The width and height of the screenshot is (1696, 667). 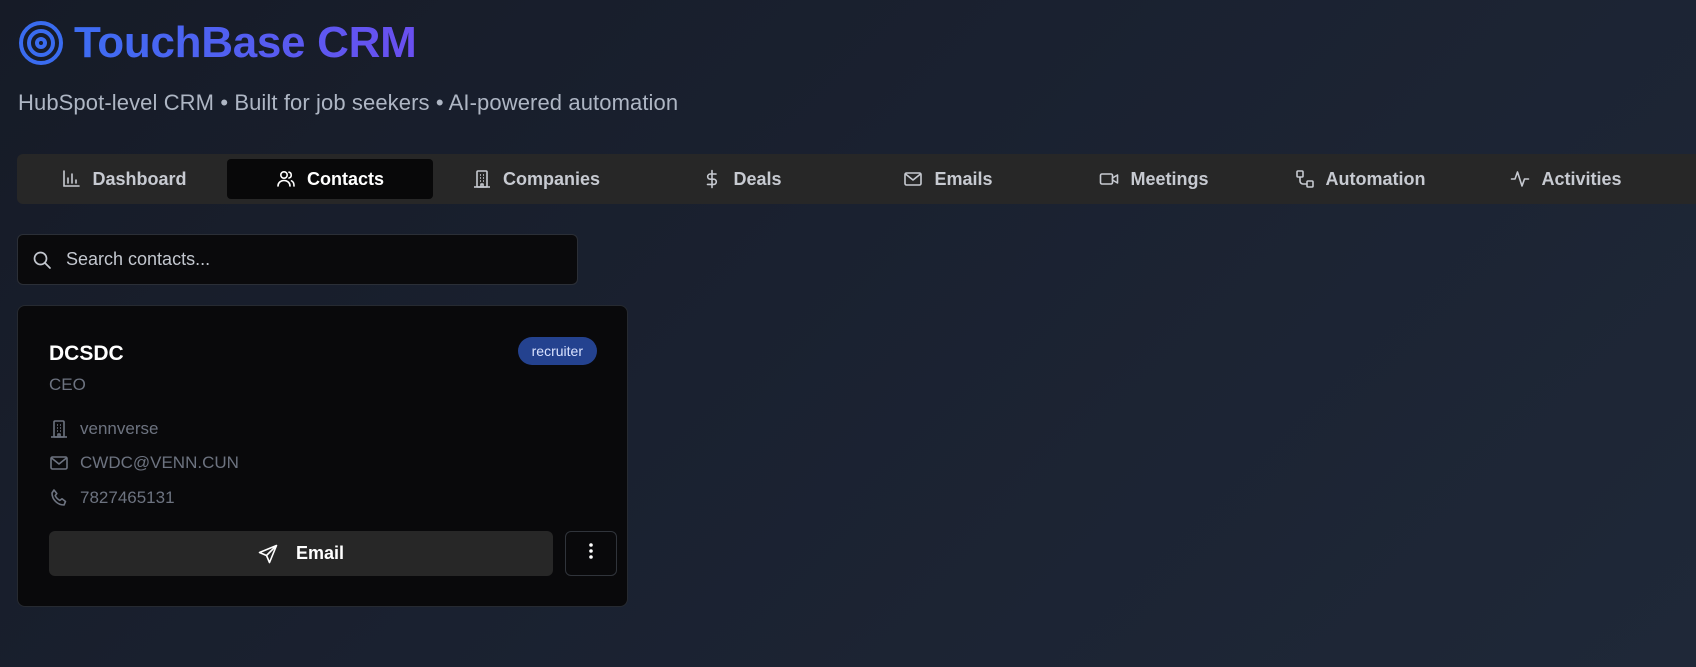 I want to click on brand: TouchBase CRM, so click(x=348, y=43).